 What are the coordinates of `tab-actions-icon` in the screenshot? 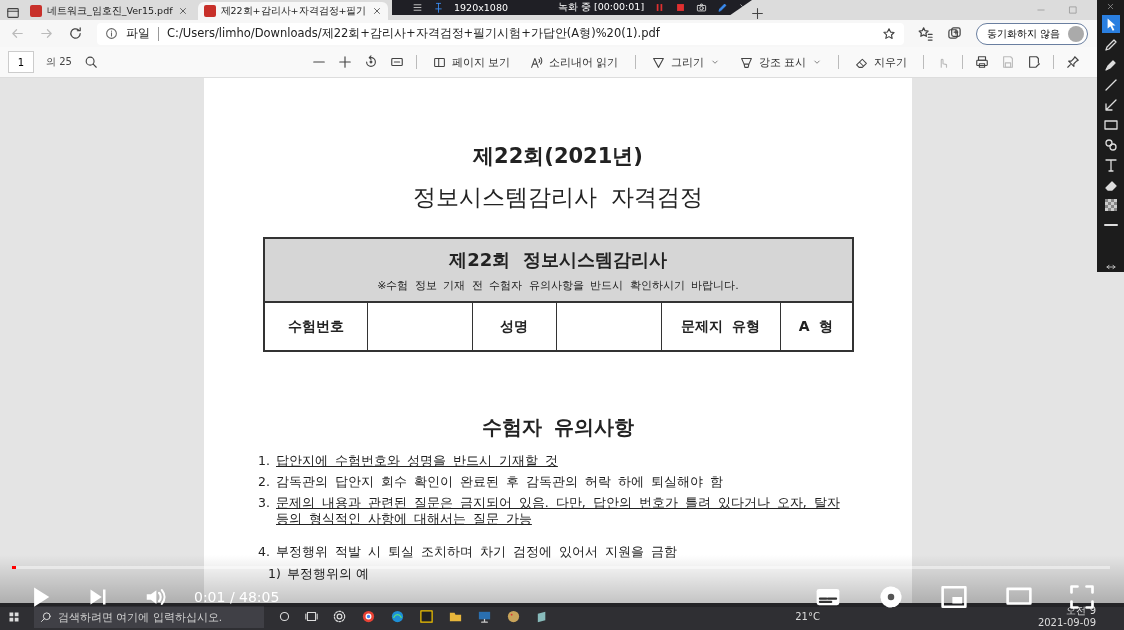 It's located at (13, 13).